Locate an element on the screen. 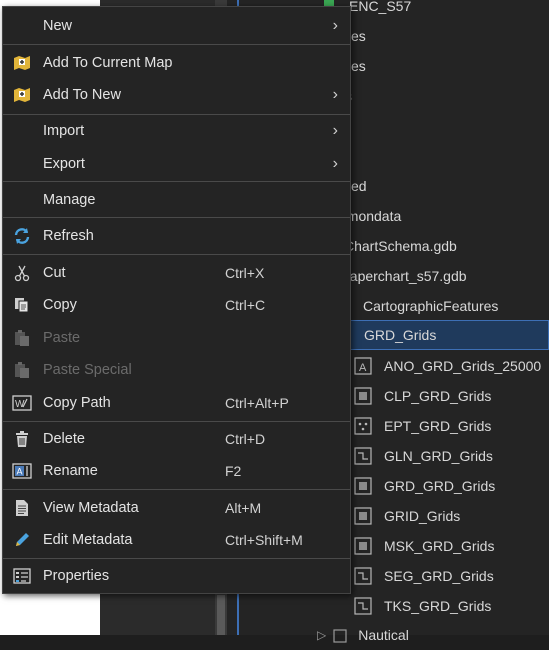 This screenshot has height=650, width=549. tree-row-label: ANO_GRD_Grids_25000 is located at coordinates (463, 366).